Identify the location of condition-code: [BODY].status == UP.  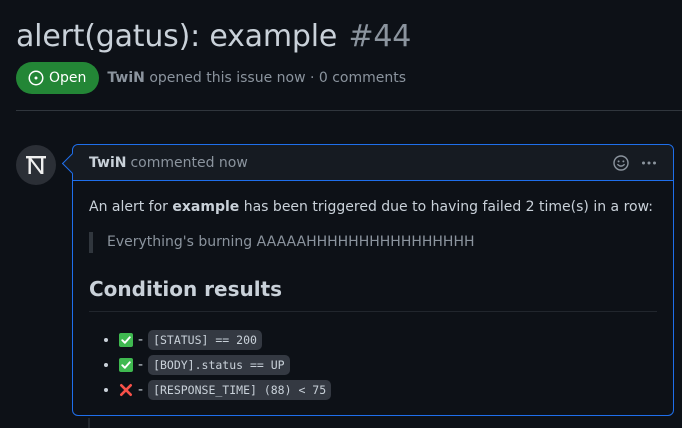
(219, 365).